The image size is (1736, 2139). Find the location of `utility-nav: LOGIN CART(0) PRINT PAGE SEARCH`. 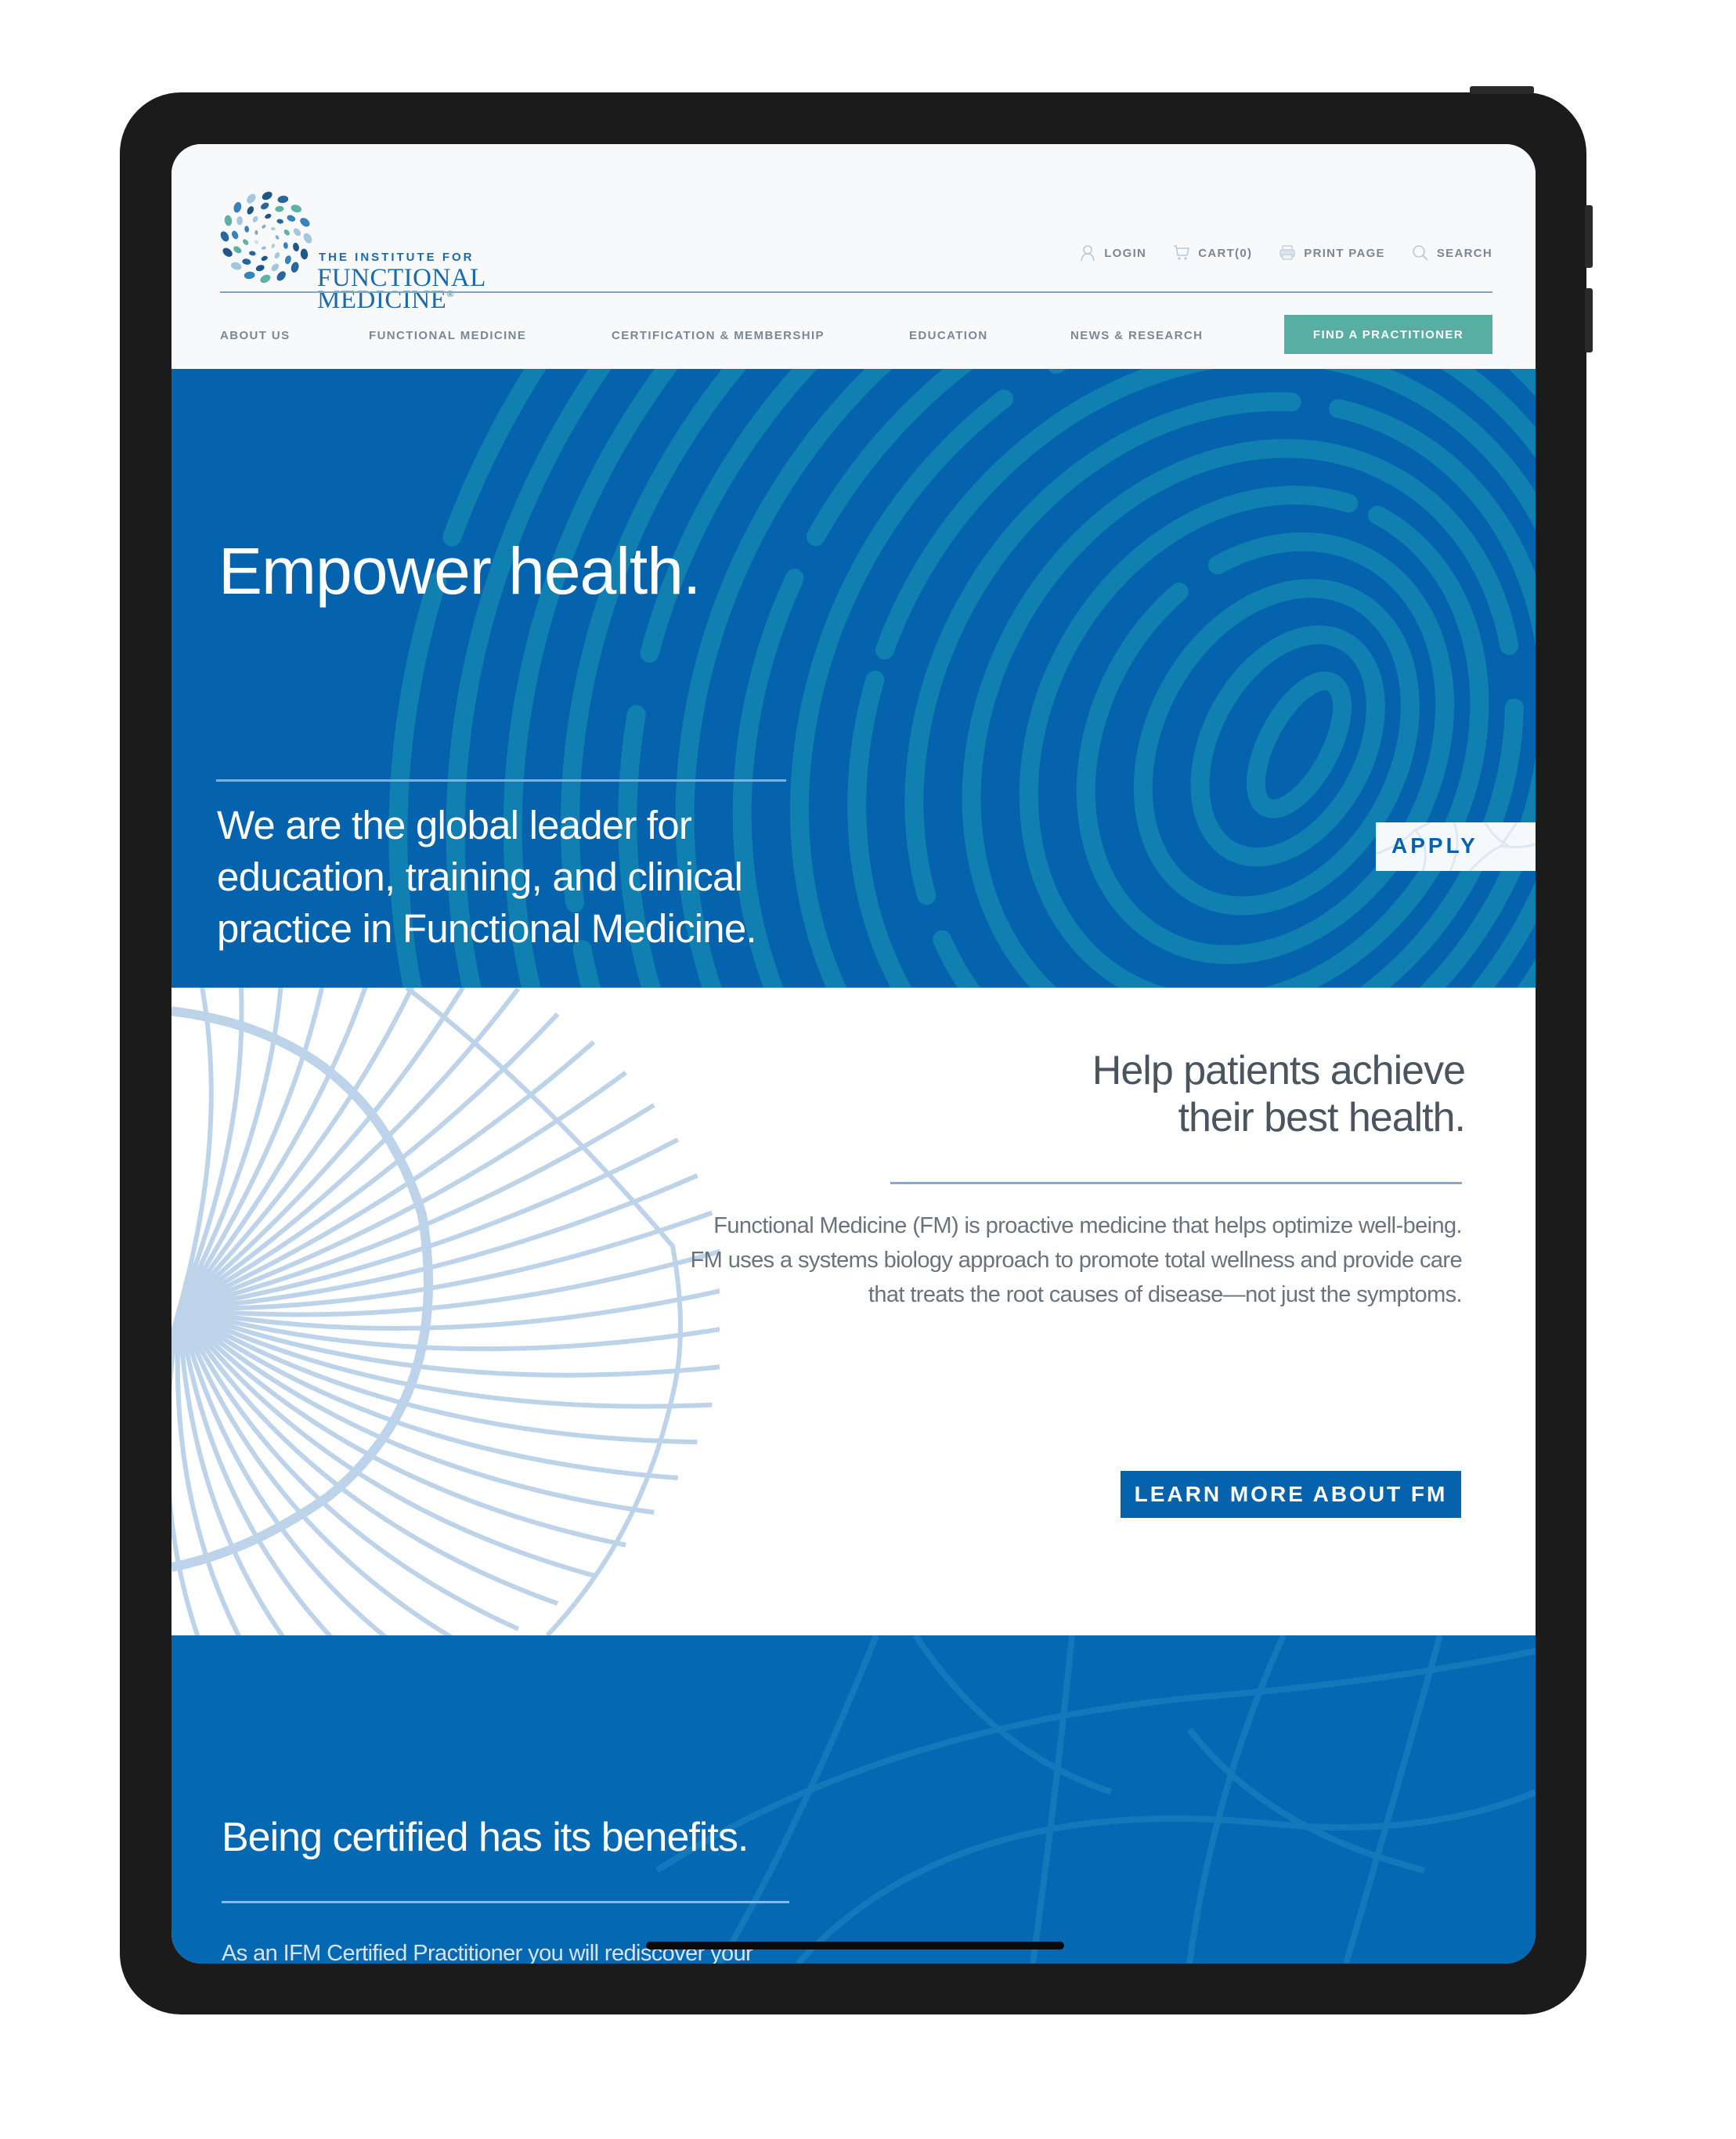

utility-nav: LOGIN CART(0) PRINT PAGE SEARCH is located at coordinates (1285, 253).